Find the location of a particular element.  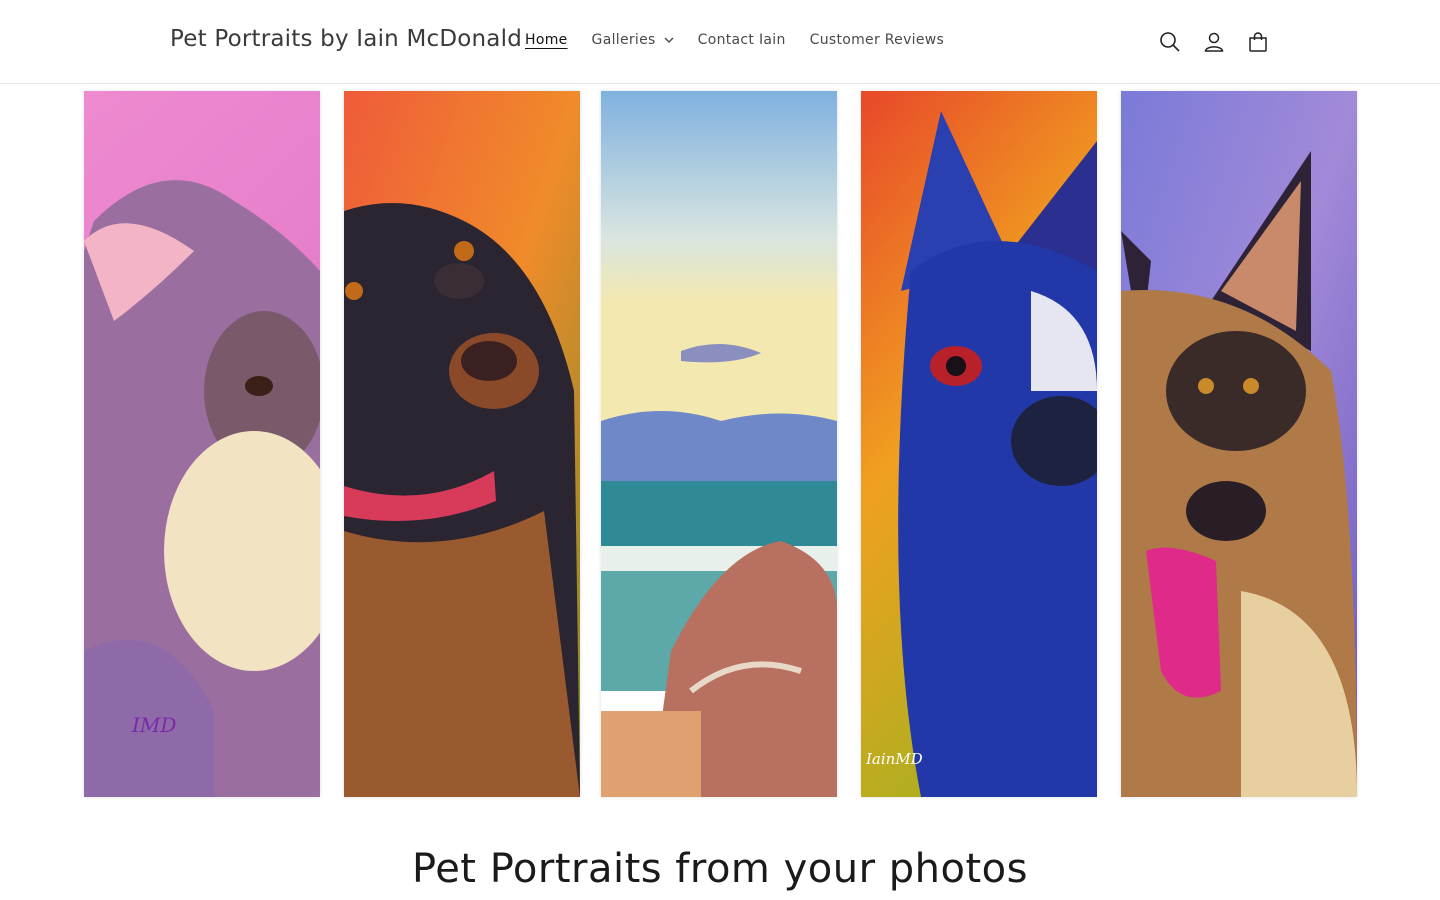

search-icon is located at coordinates (1170, 42).